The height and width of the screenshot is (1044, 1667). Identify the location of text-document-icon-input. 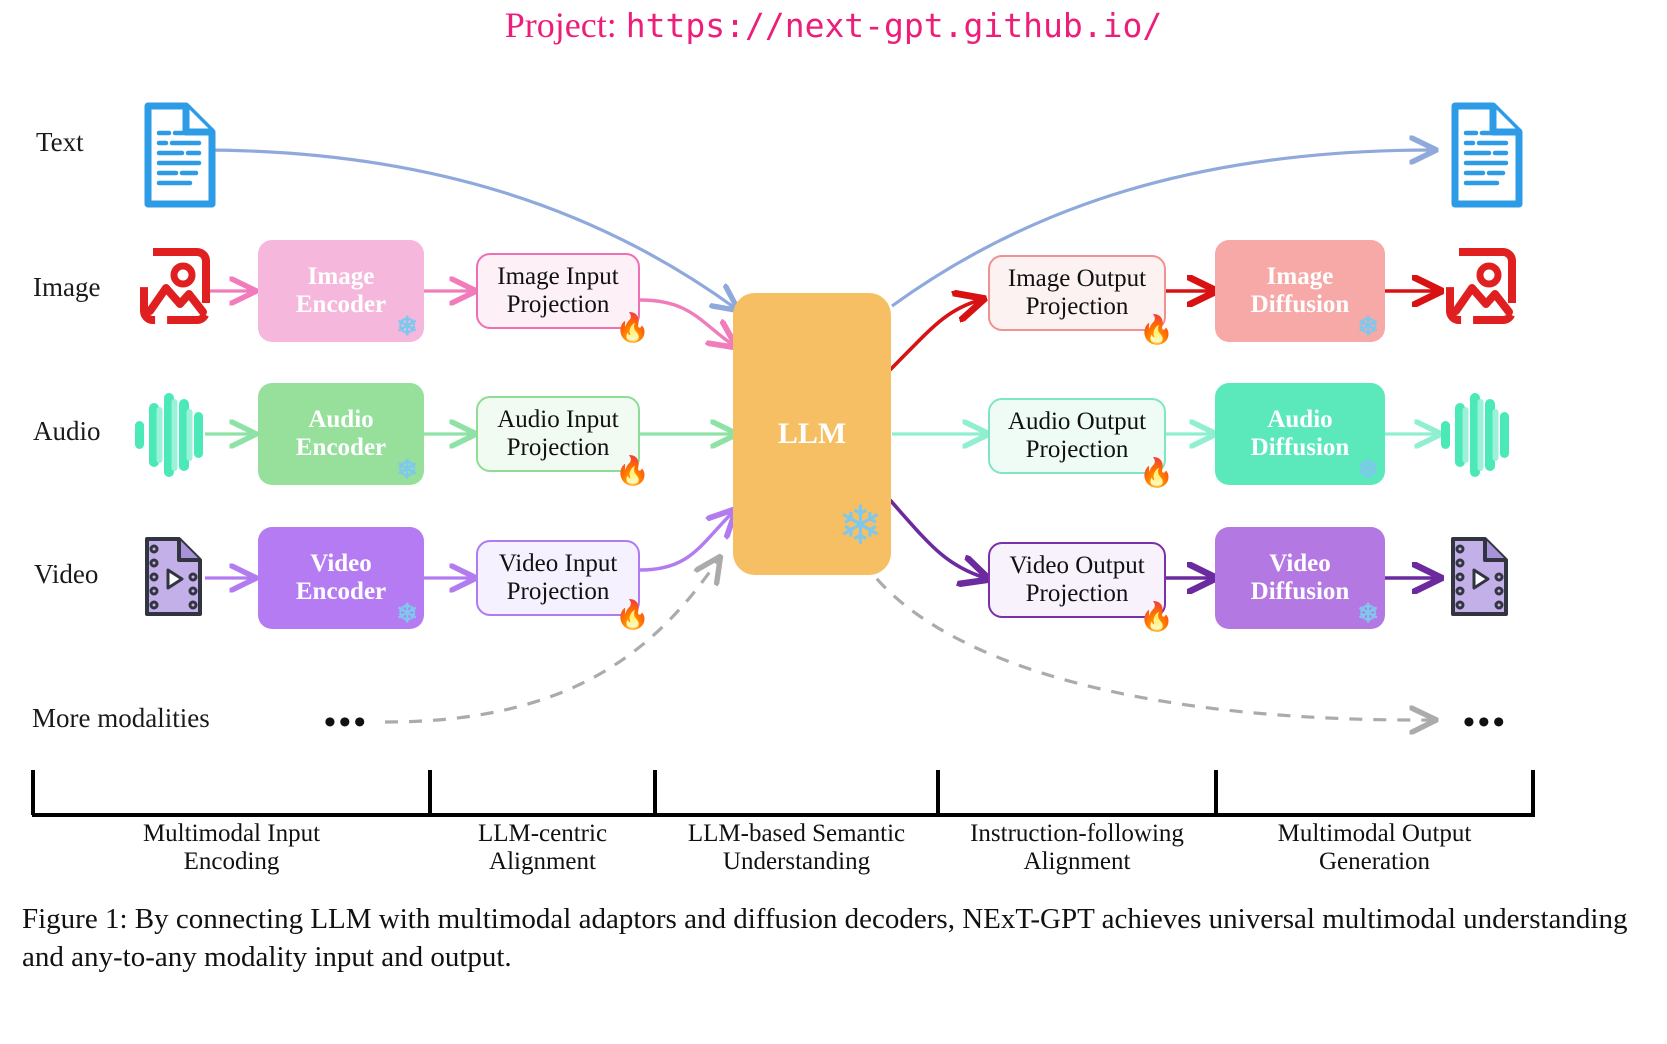
(180, 155).